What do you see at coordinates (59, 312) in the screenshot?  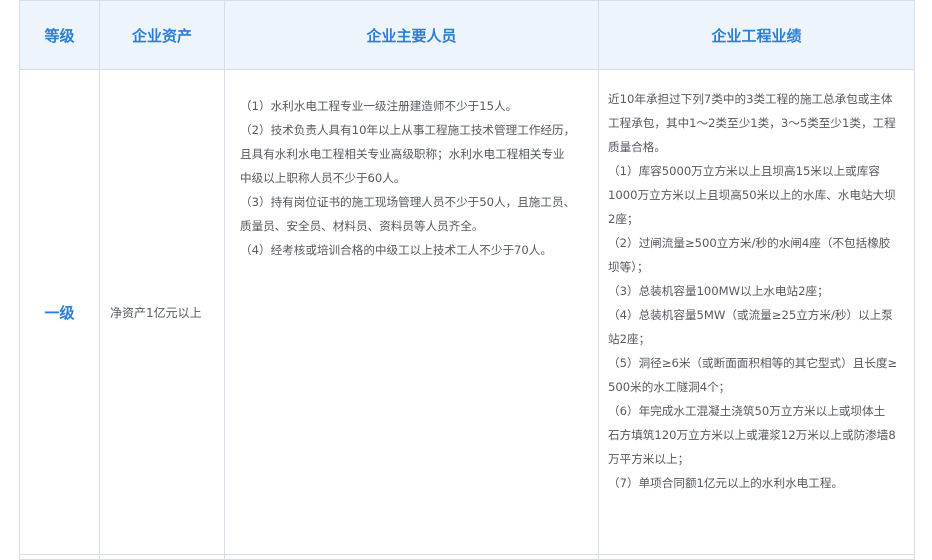 I see `grade-cell: 一级` at bounding box center [59, 312].